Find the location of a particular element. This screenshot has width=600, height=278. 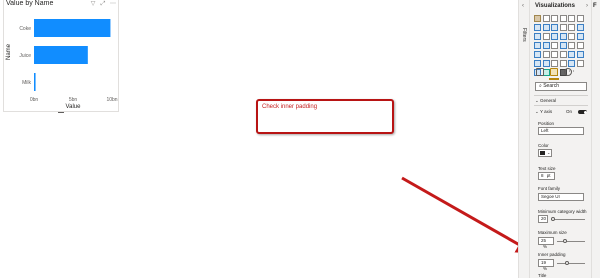

treemap-icon is located at coordinates (580, 36).